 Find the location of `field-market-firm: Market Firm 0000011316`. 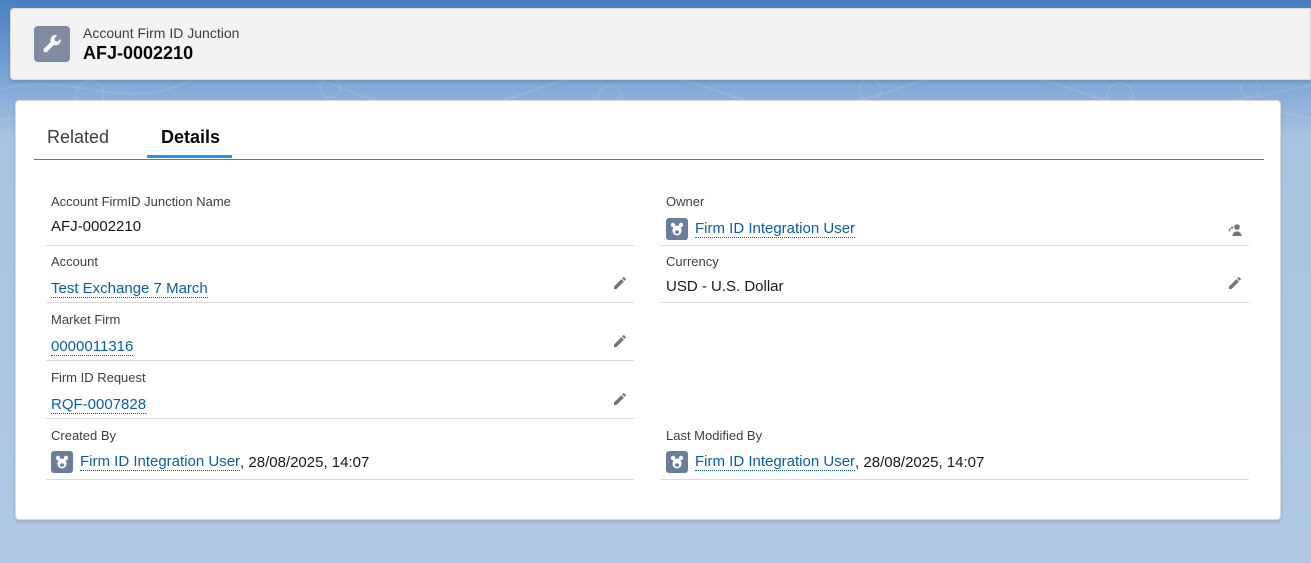

field-market-firm: Market Firm 0000011316 is located at coordinates (340, 334).